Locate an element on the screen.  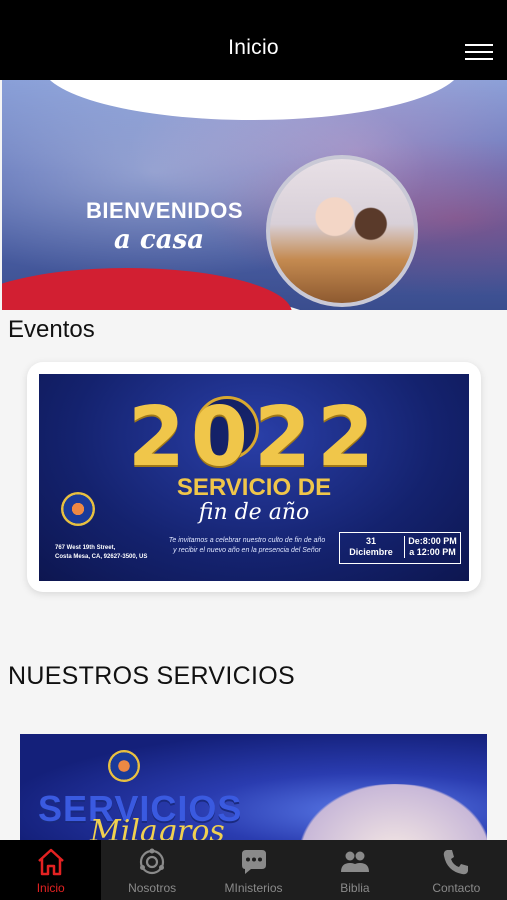
tab-biblia: Biblia is located at coordinates (354, 870).